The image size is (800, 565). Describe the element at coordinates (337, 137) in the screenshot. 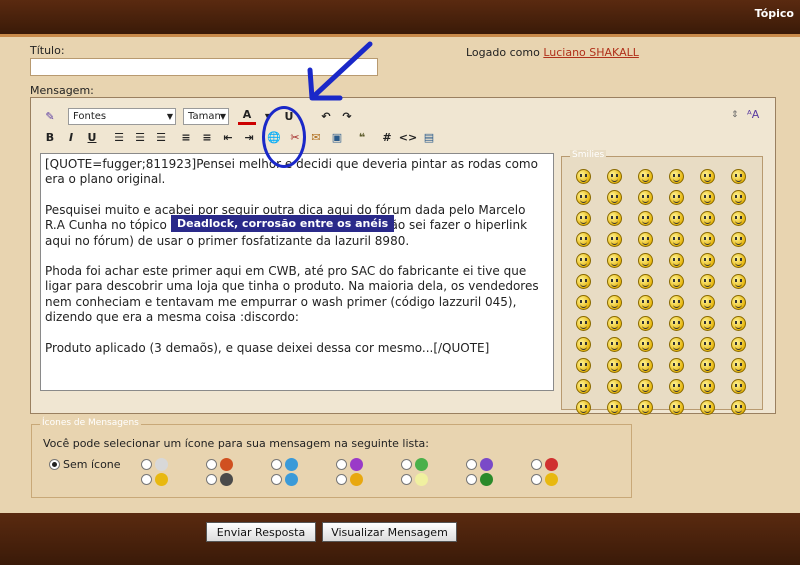

I see `insert-image-icon: ▣` at that location.